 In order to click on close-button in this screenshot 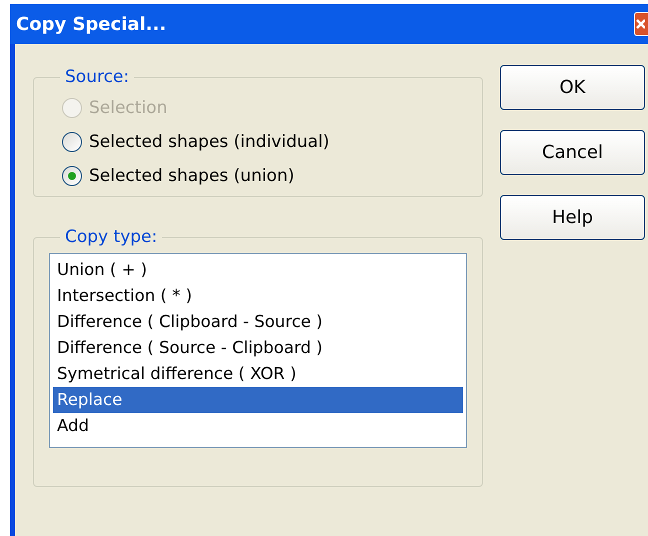, I will do `click(641, 24)`.